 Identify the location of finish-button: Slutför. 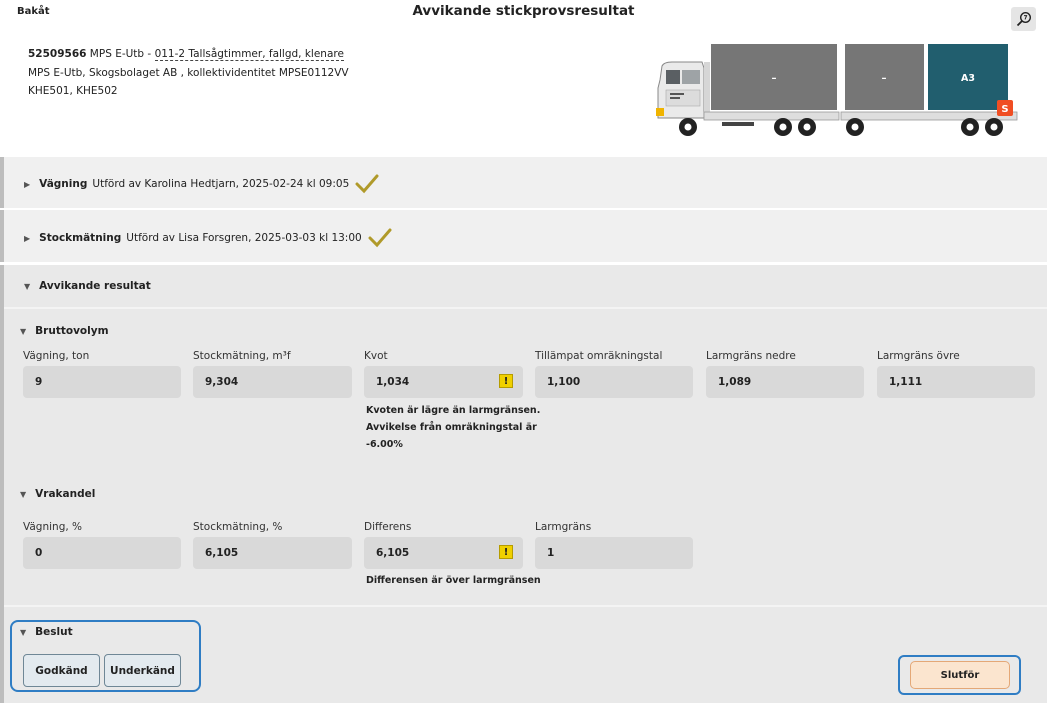
(960, 675).